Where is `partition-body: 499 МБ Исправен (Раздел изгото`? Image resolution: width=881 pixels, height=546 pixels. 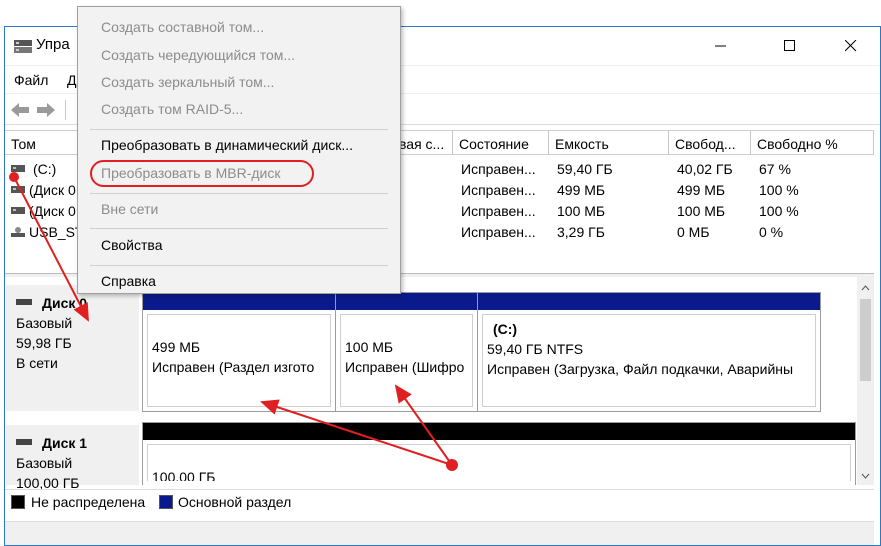
partition-body: 499 МБ Исправен (Раздел изгото is located at coordinates (239, 360).